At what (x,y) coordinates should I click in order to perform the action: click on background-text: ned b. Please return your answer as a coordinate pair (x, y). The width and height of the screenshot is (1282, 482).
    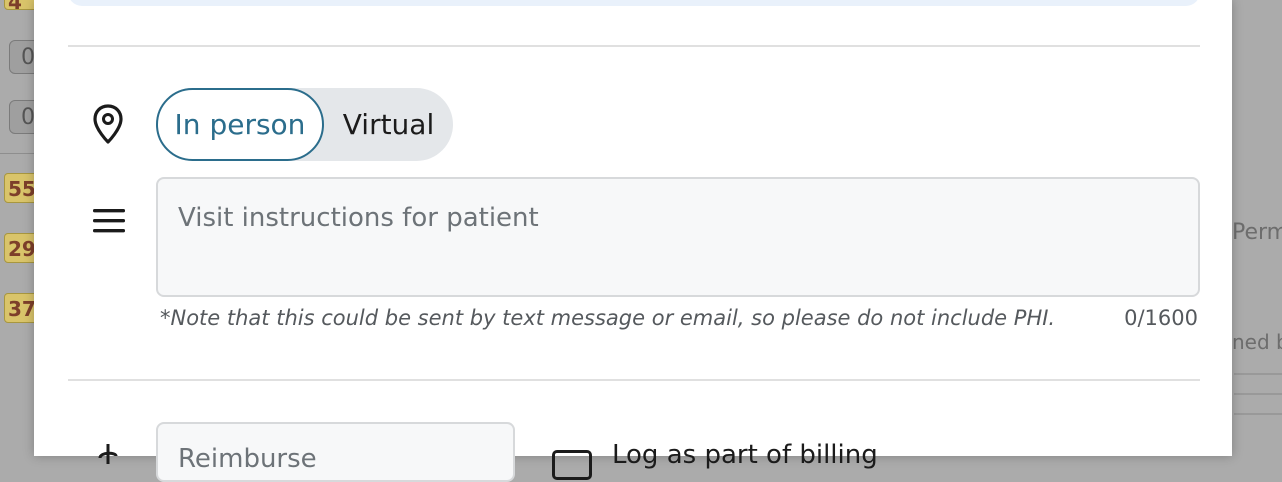
    Looking at the image, I should click on (1257, 342).